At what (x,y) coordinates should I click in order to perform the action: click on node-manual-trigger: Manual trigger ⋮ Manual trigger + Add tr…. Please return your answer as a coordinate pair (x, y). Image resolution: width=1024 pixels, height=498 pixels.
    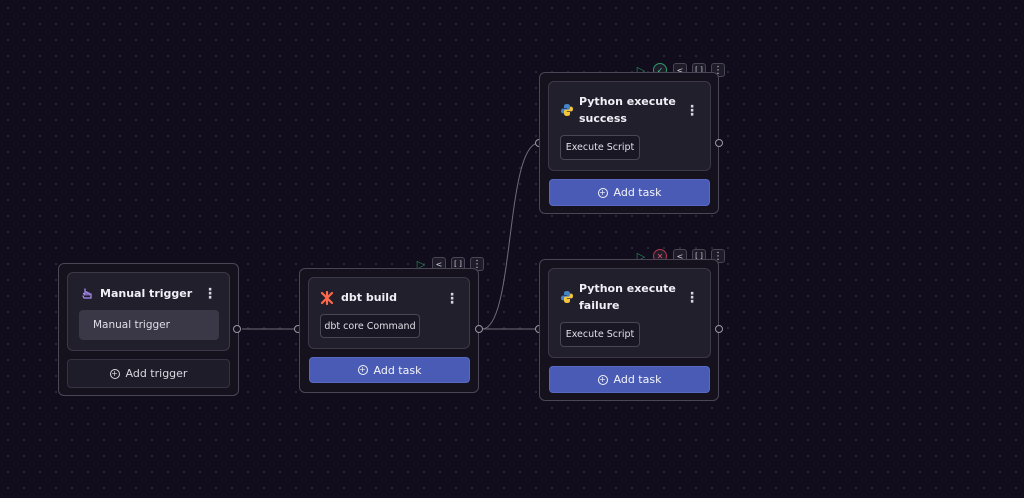
    Looking at the image, I should click on (148, 329).